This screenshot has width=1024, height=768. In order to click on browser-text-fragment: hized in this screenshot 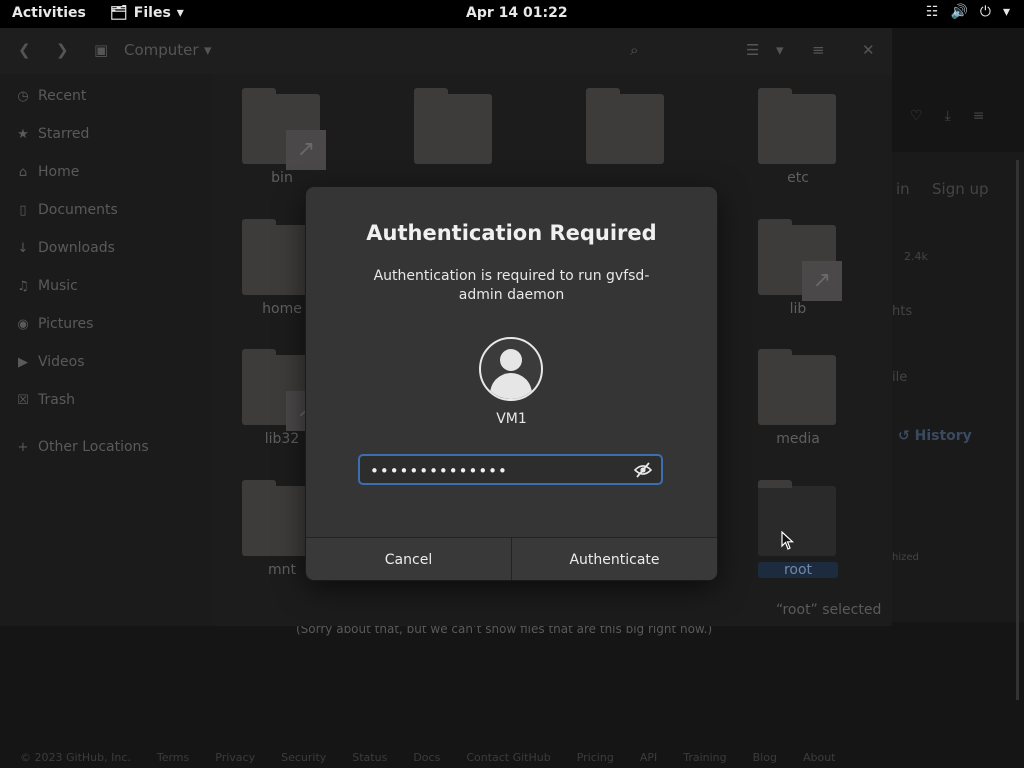, I will do `click(905, 557)`.